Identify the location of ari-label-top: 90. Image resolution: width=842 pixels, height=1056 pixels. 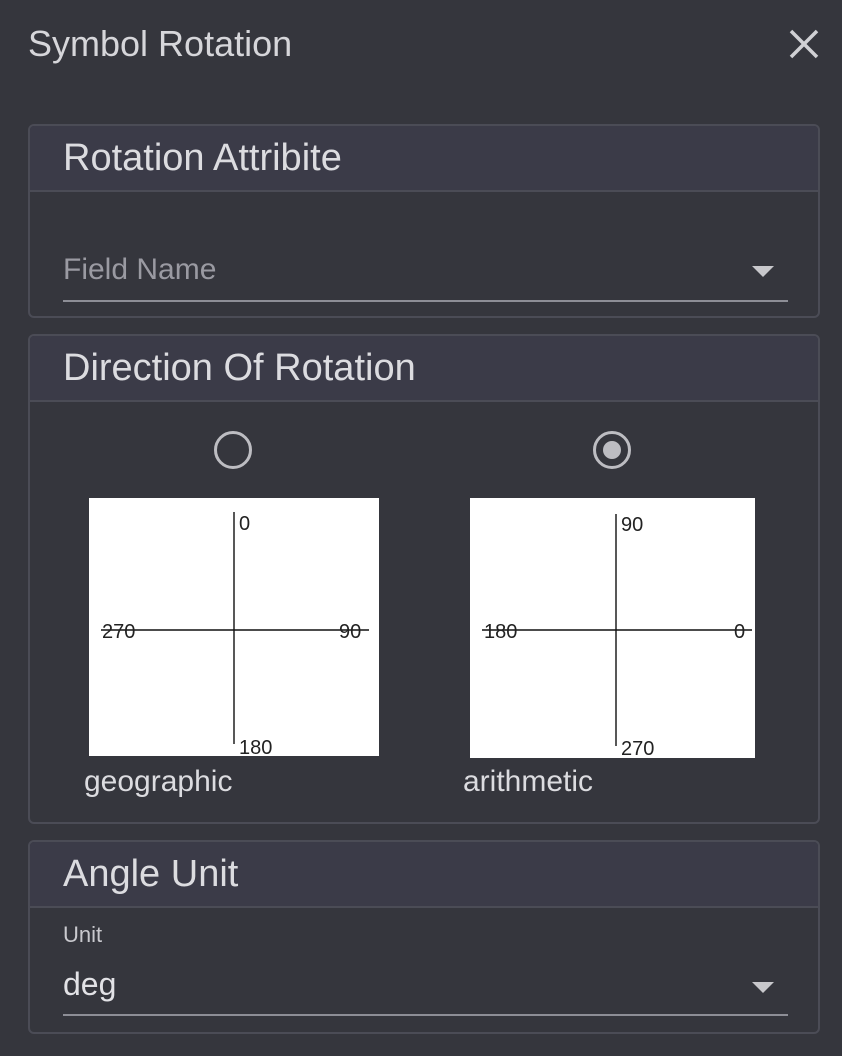
(632, 525).